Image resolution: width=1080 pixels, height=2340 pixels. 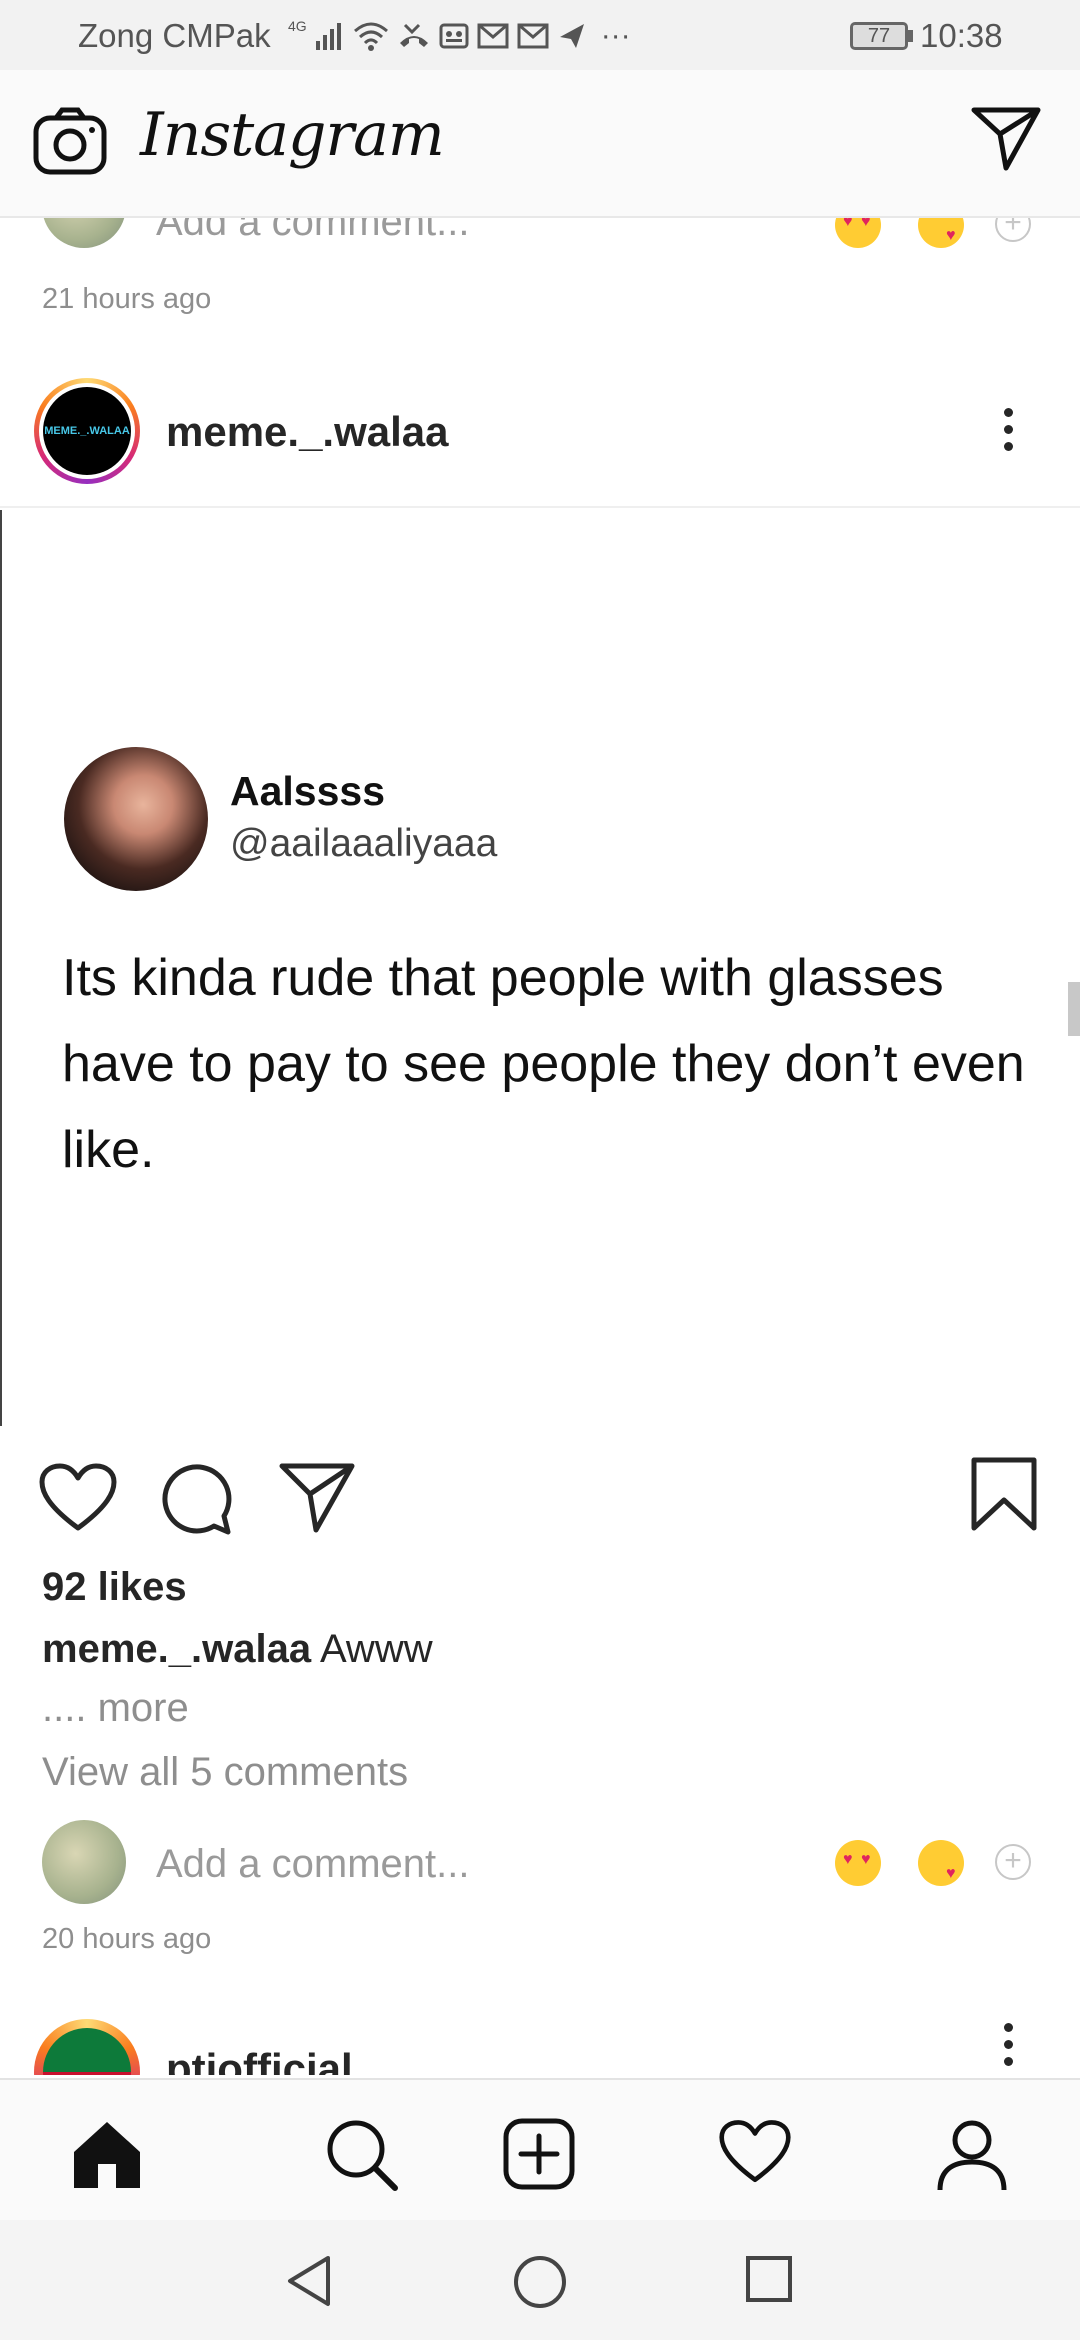 What do you see at coordinates (370, 36) in the screenshot?
I see `wifi-icon` at bounding box center [370, 36].